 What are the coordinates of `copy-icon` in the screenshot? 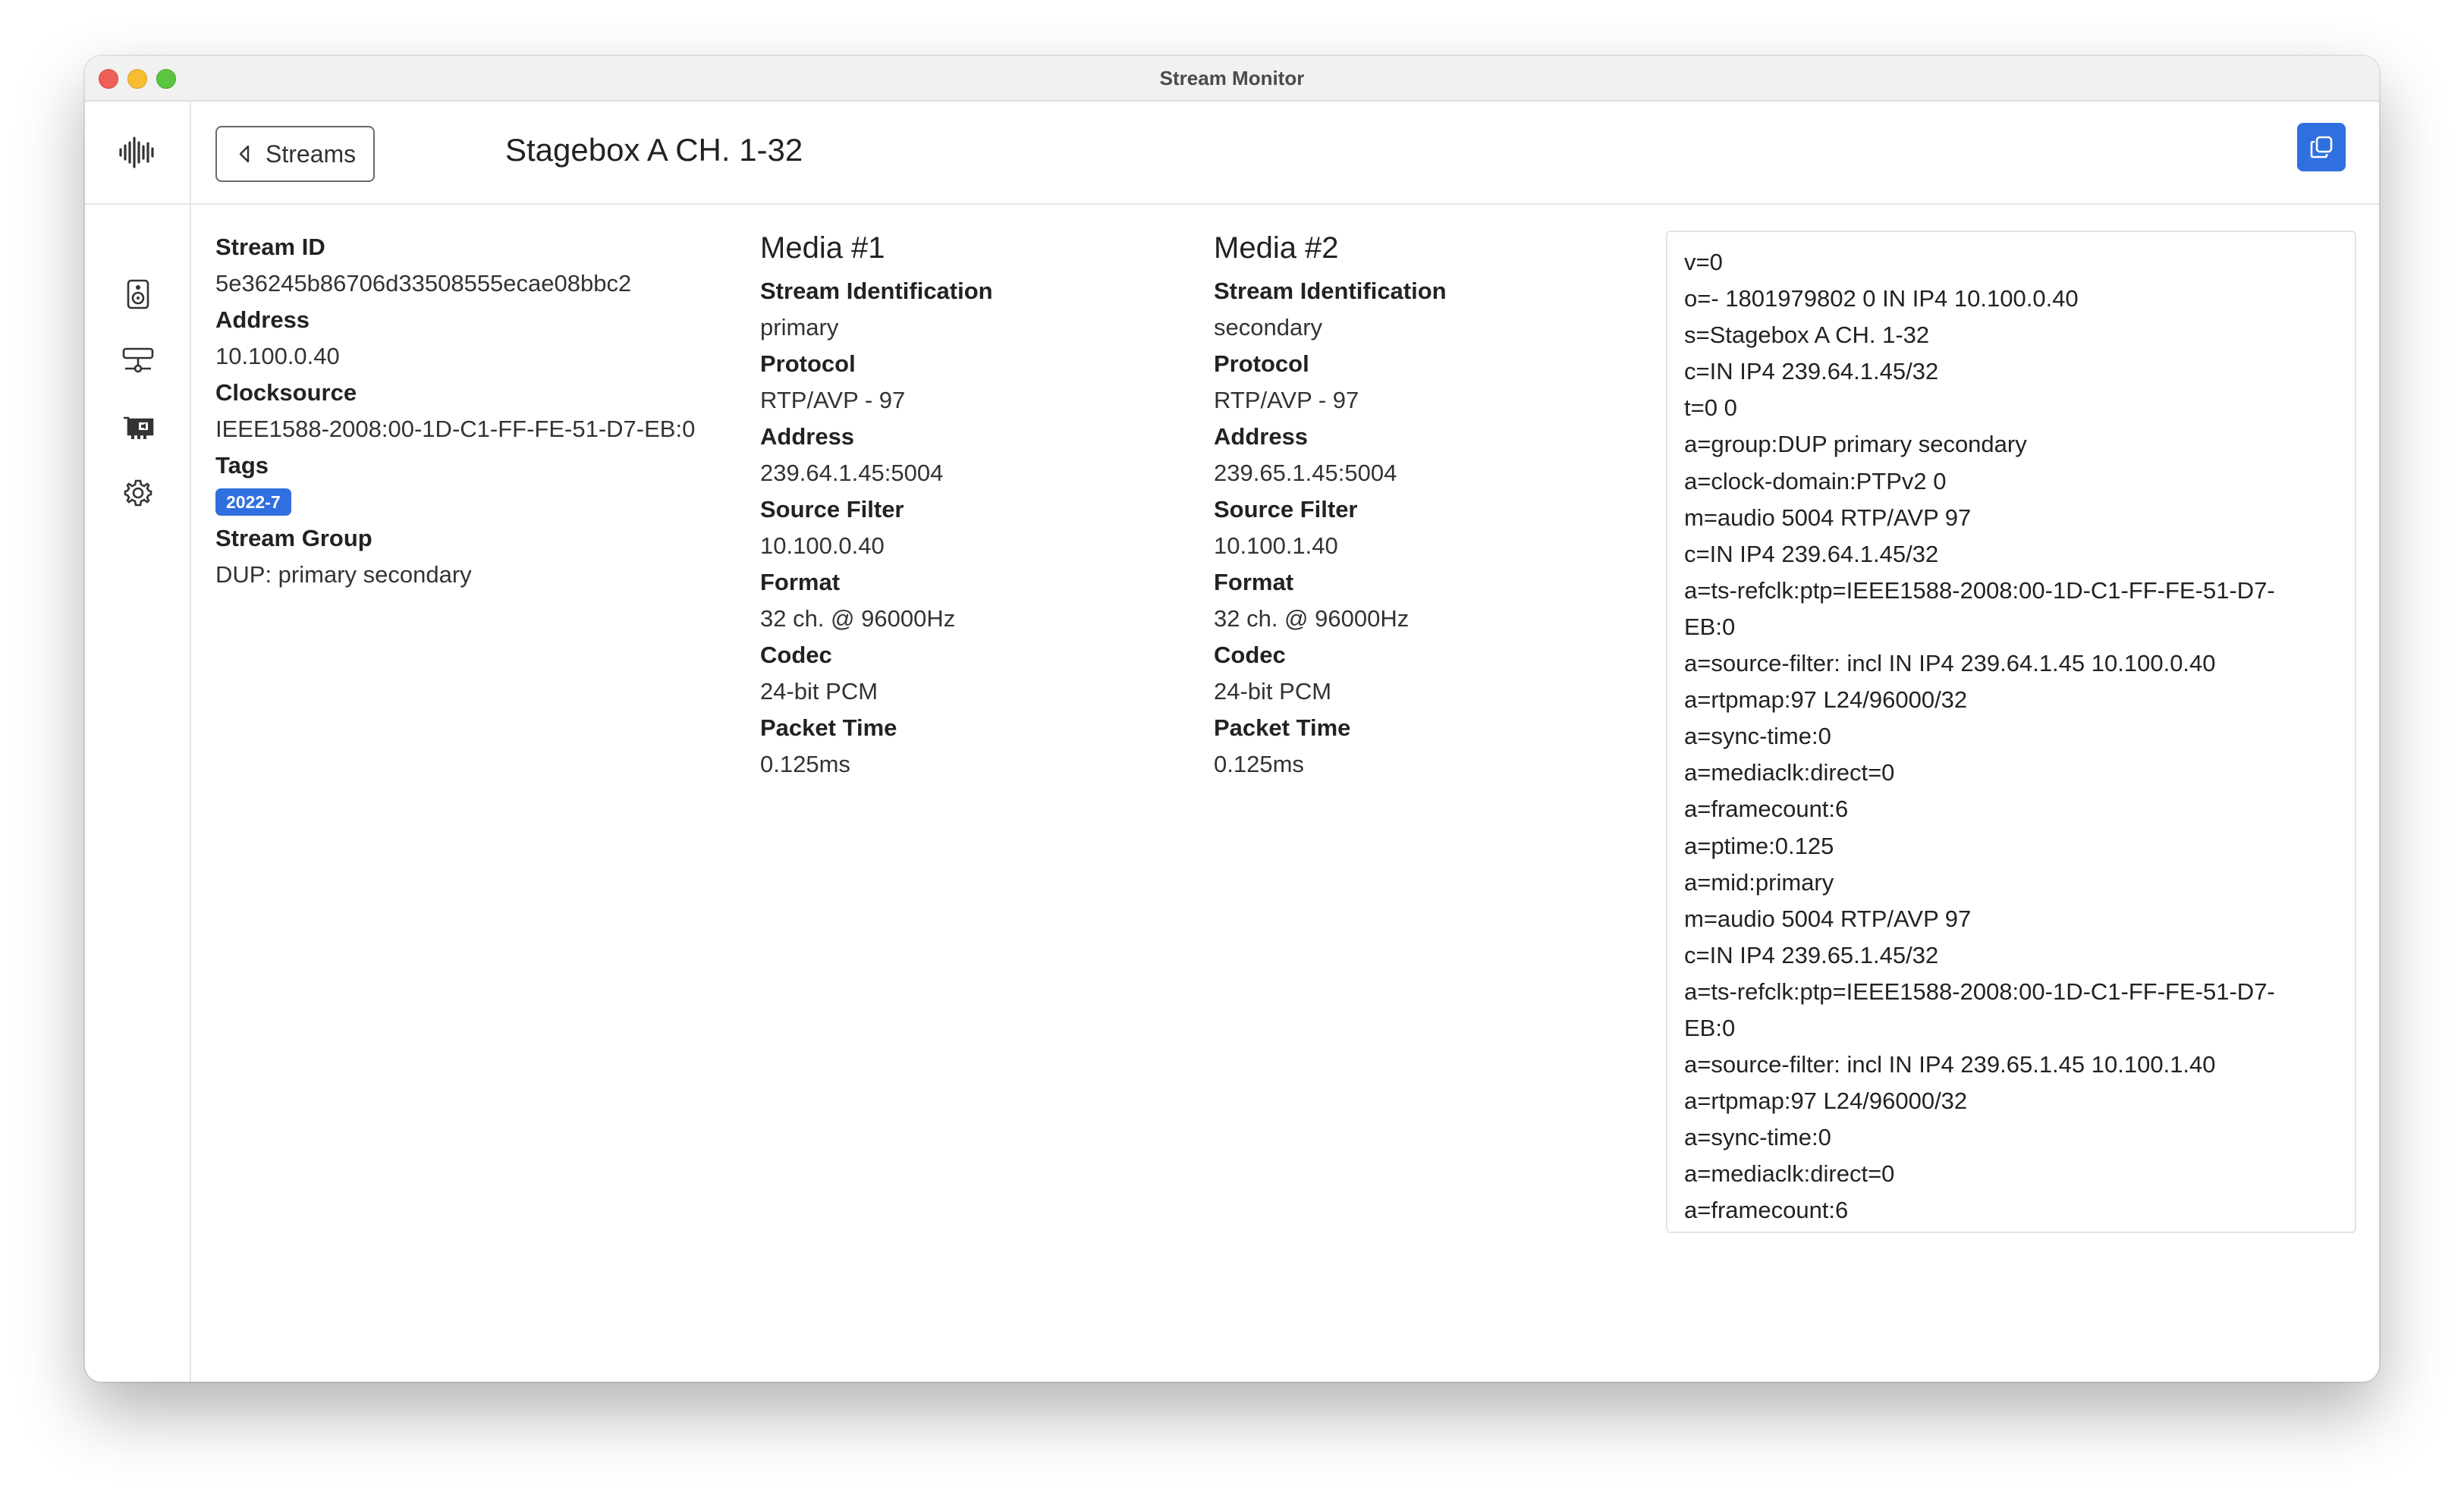 It's located at (2321, 147).